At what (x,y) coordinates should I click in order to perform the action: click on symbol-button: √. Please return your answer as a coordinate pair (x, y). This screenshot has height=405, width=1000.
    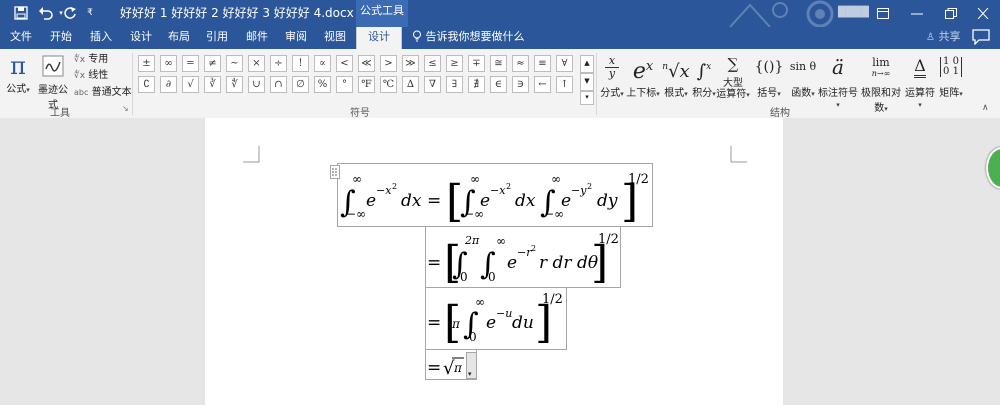
    Looking at the image, I should click on (190, 84).